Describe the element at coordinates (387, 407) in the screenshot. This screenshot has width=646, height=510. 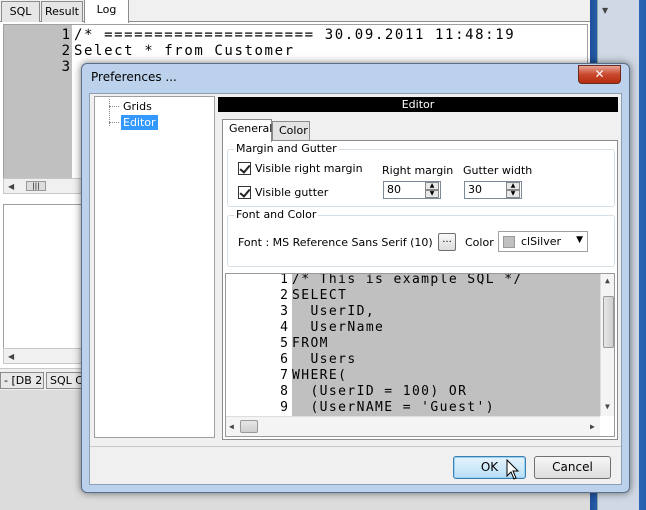
I see `preview-line: 9 (UserNAME = 'Guest')` at that location.